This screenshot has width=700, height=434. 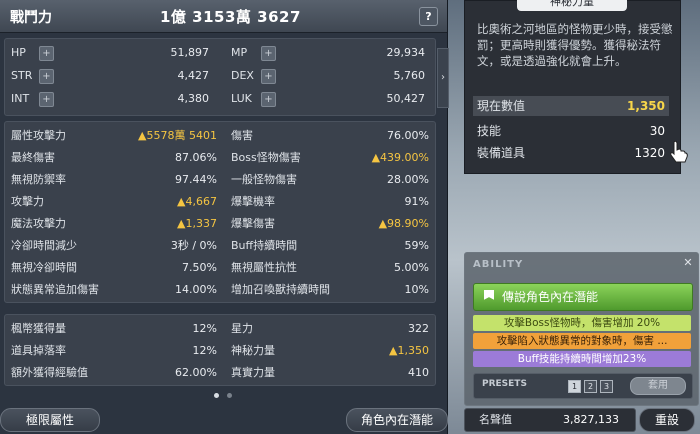 What do you see at coordinates (397, 420) in the screenshot?
I see `inner-ability-button: 角色內在潛能` at bounding box center [397, 420].